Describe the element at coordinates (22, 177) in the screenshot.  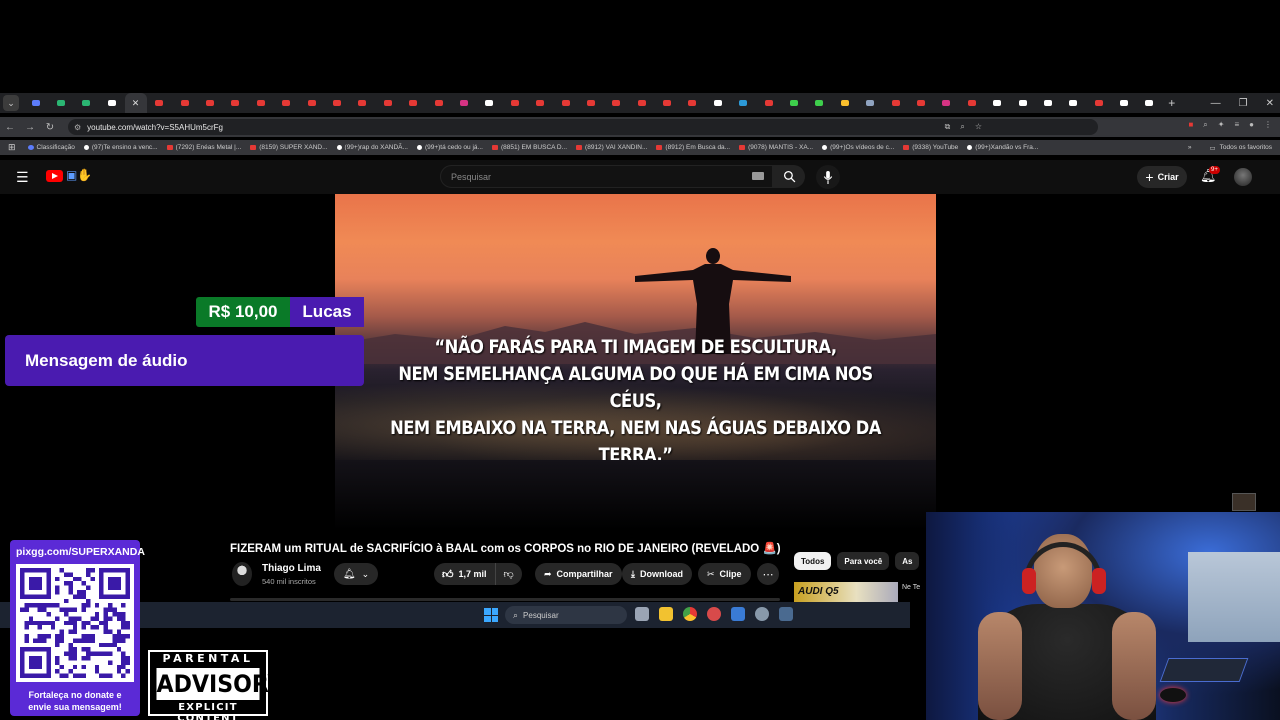
I see `menu-icon: ☰` at that location.